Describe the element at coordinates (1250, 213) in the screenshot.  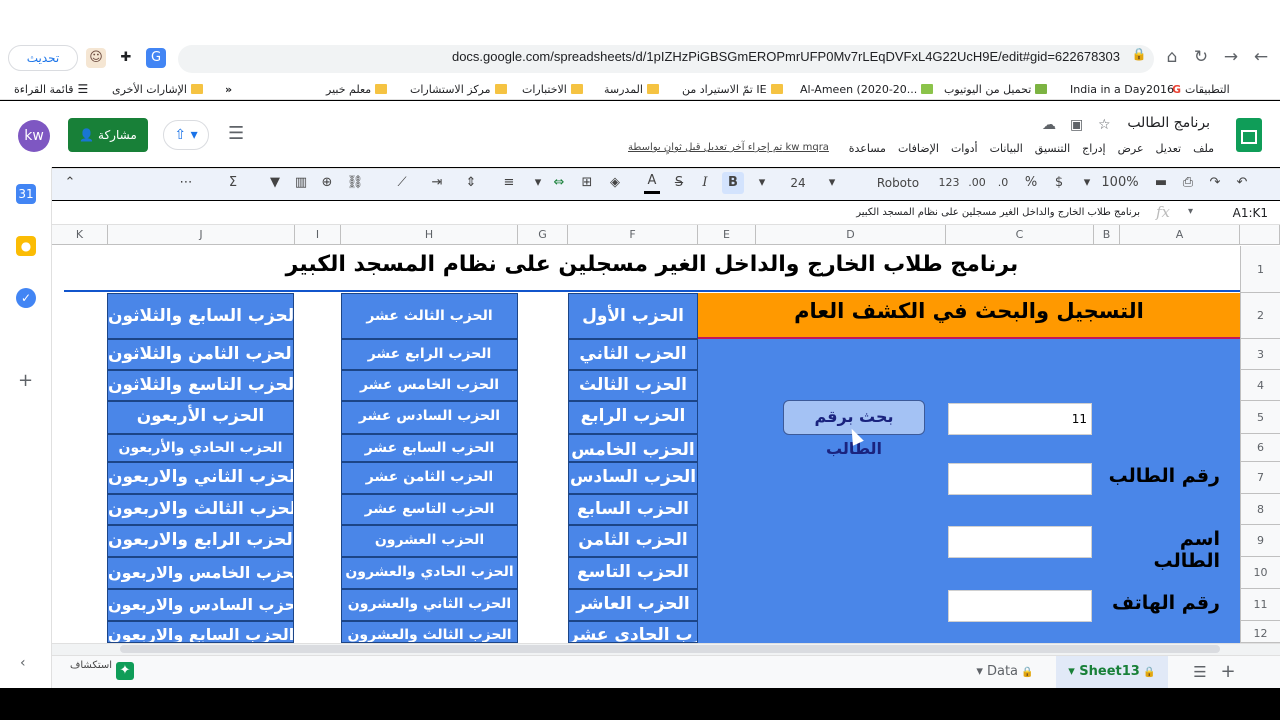
I see `name-box: A1:K1` at that location.